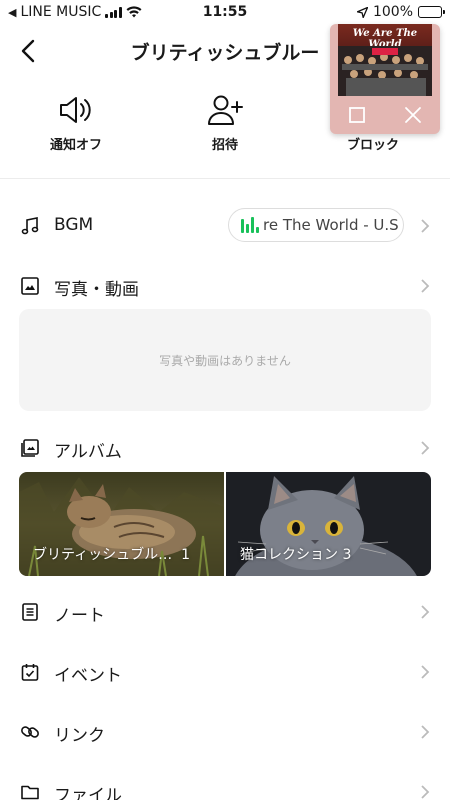 The image size is (450, 800). I want to click on note-label: ノート, so click(79, 616).